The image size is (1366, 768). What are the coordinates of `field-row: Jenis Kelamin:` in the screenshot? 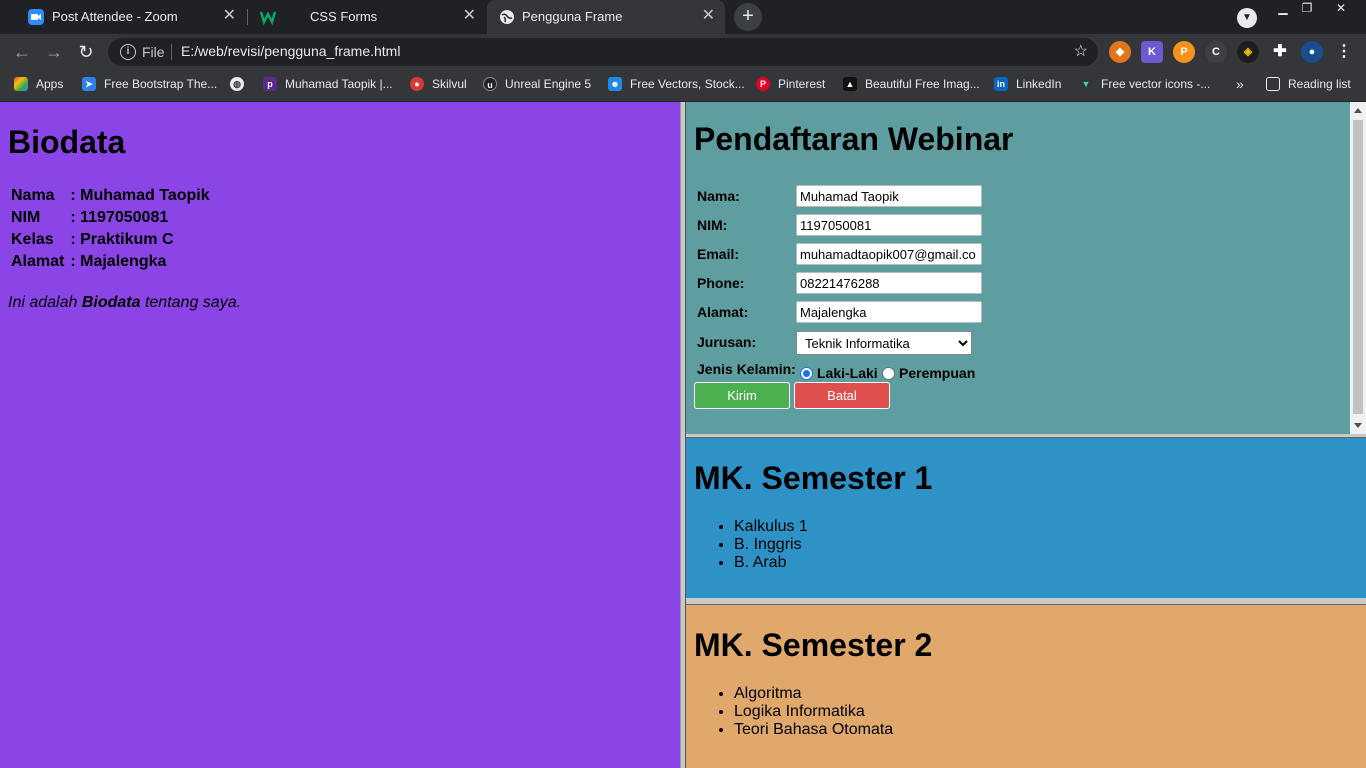 It's located at (746, 369).